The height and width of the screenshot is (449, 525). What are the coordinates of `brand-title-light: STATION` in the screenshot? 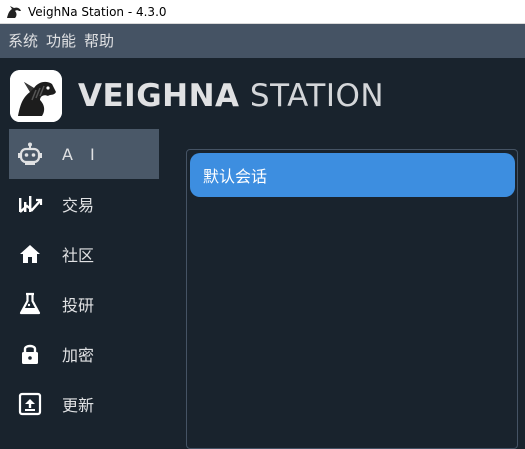 It's located at (312, 96).